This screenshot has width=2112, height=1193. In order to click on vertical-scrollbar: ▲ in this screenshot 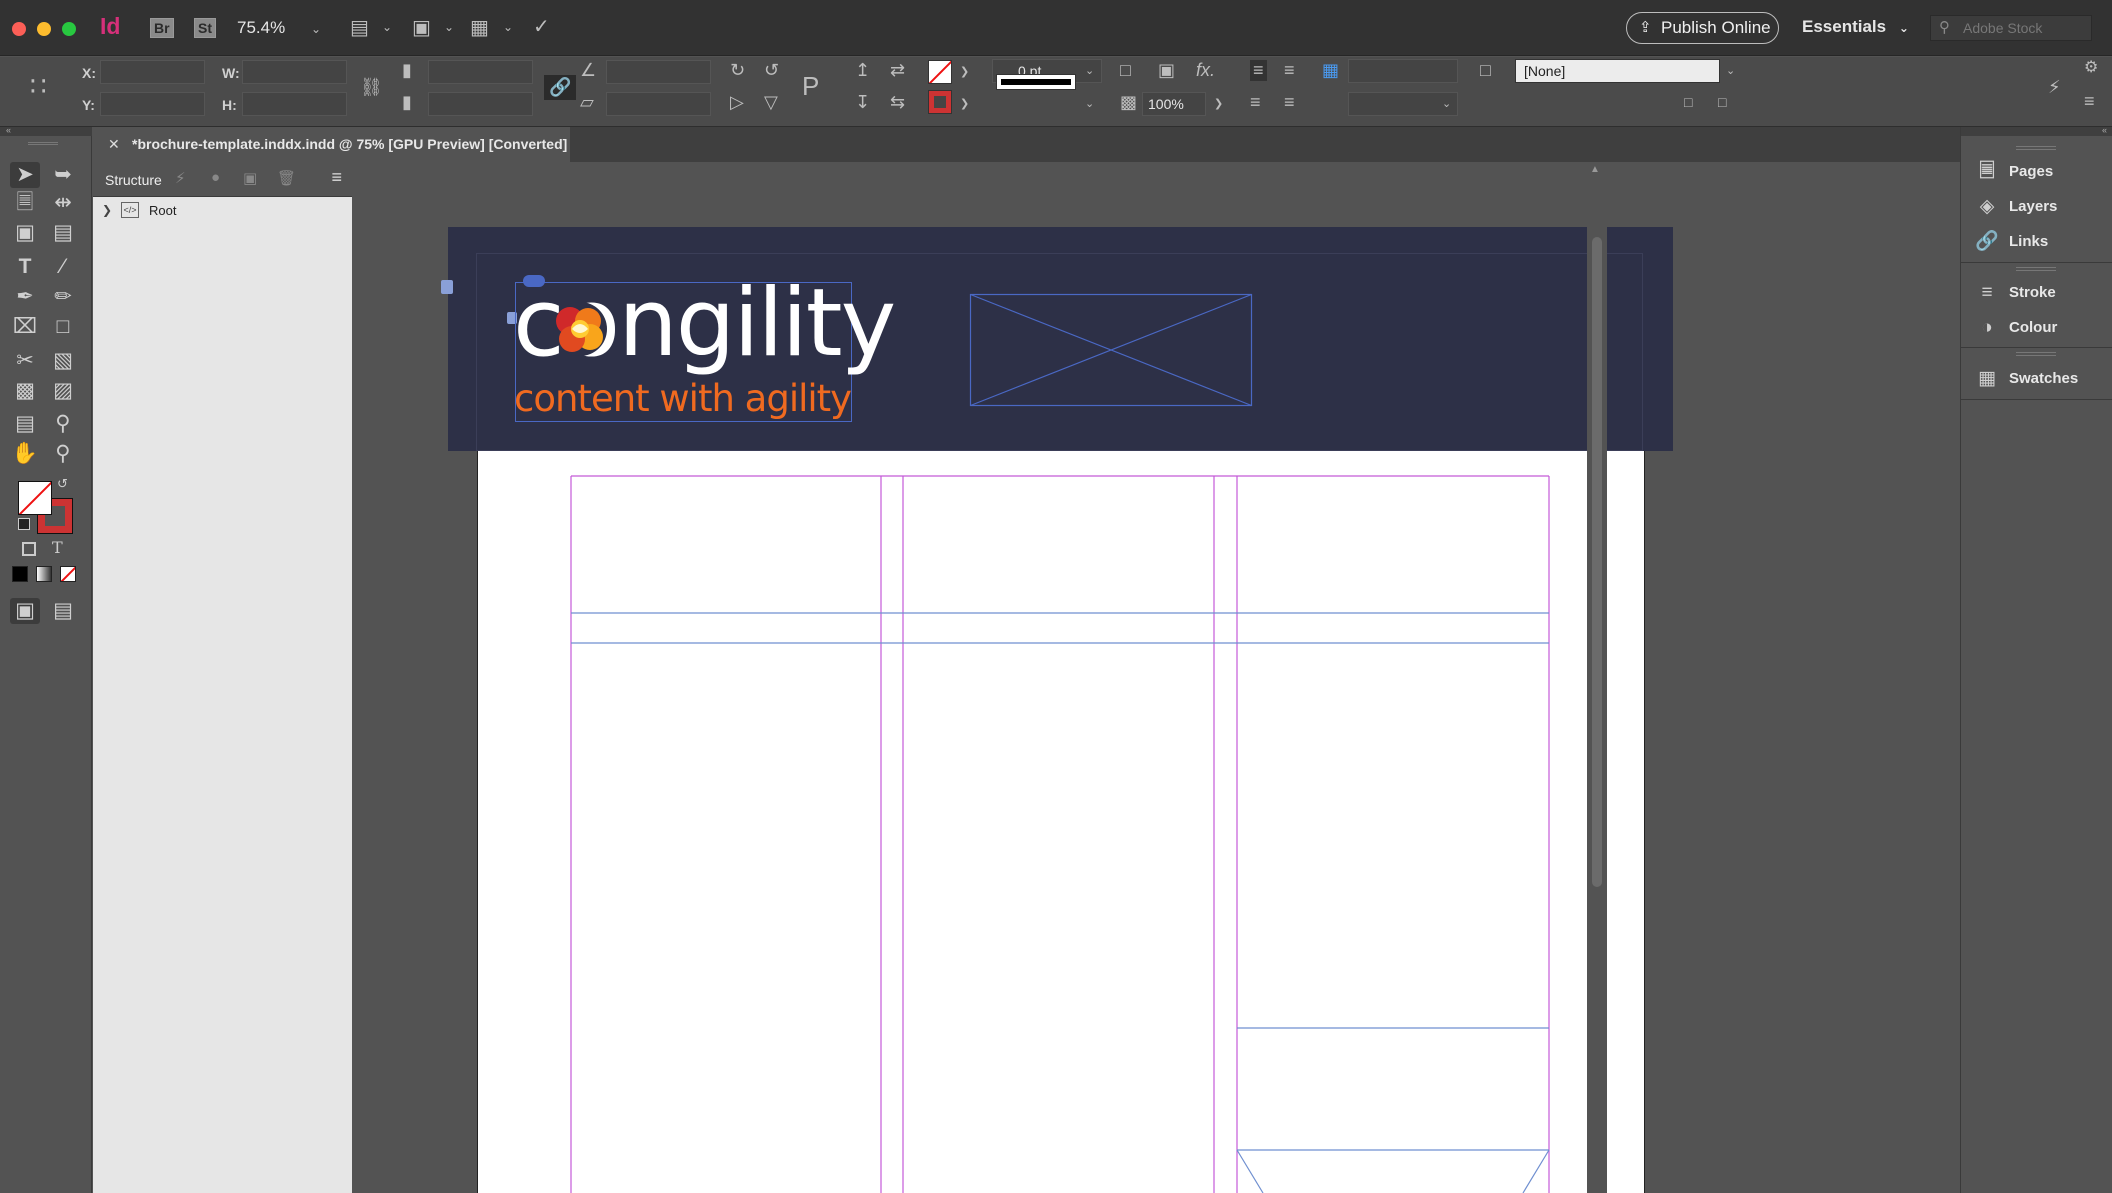, I will do `click(1597, 677)`.